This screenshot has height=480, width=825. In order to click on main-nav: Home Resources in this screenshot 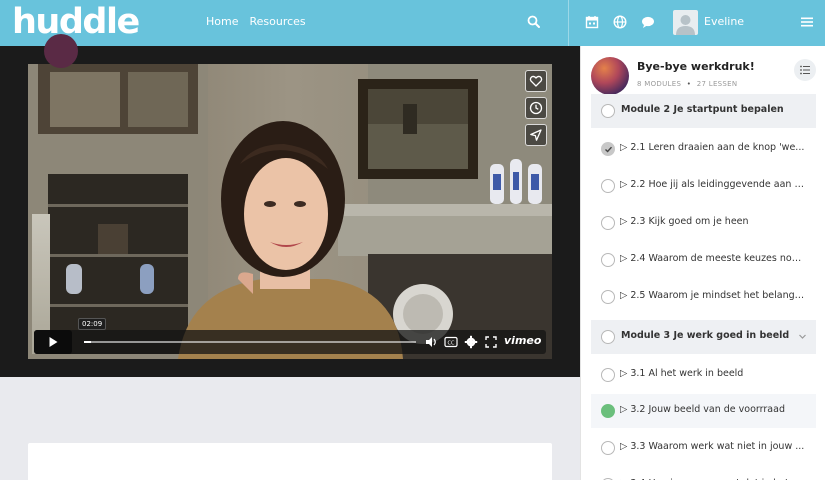, I will do `click(256, 21)`.